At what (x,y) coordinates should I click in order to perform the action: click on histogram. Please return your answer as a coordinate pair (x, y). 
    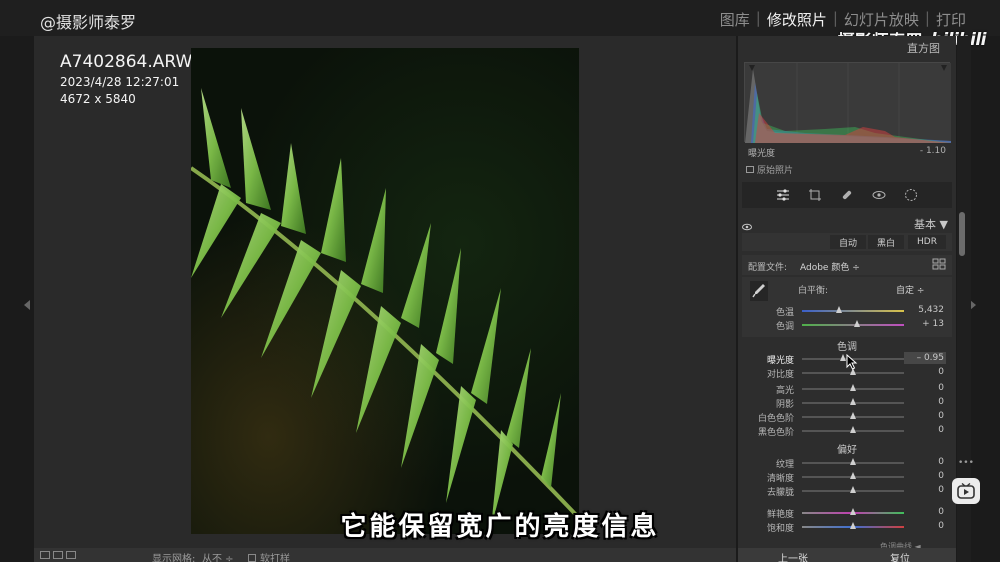
    Looking at the image, I should click on (847, 102).